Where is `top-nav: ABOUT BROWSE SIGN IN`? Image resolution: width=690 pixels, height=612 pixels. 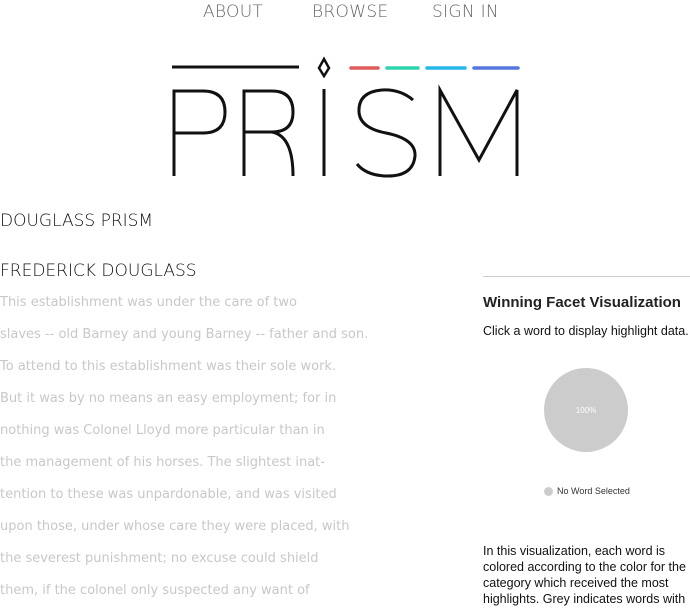
top-nav: ABOUT BROWSE SIGN IN is located at coordinates (345, 14).